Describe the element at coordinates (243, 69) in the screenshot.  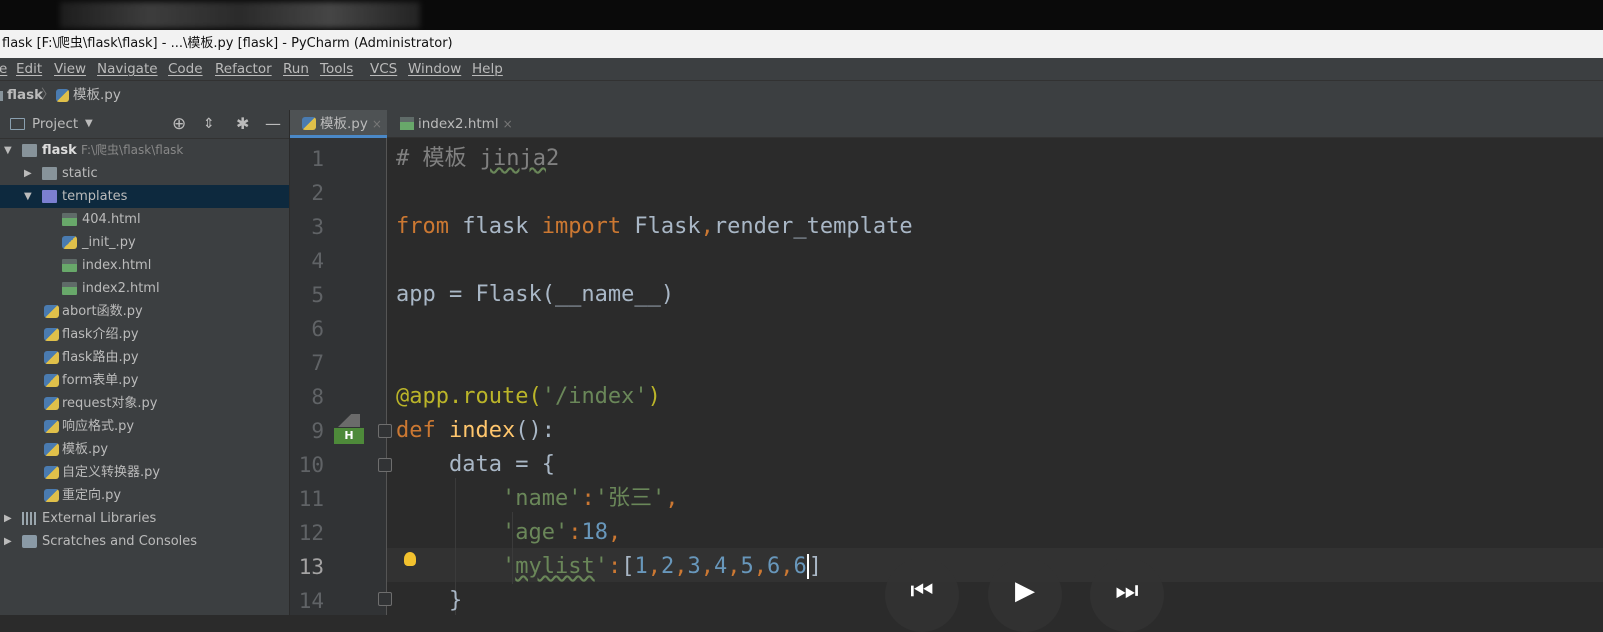
I see `menu-refactor: Refactor` at that location.